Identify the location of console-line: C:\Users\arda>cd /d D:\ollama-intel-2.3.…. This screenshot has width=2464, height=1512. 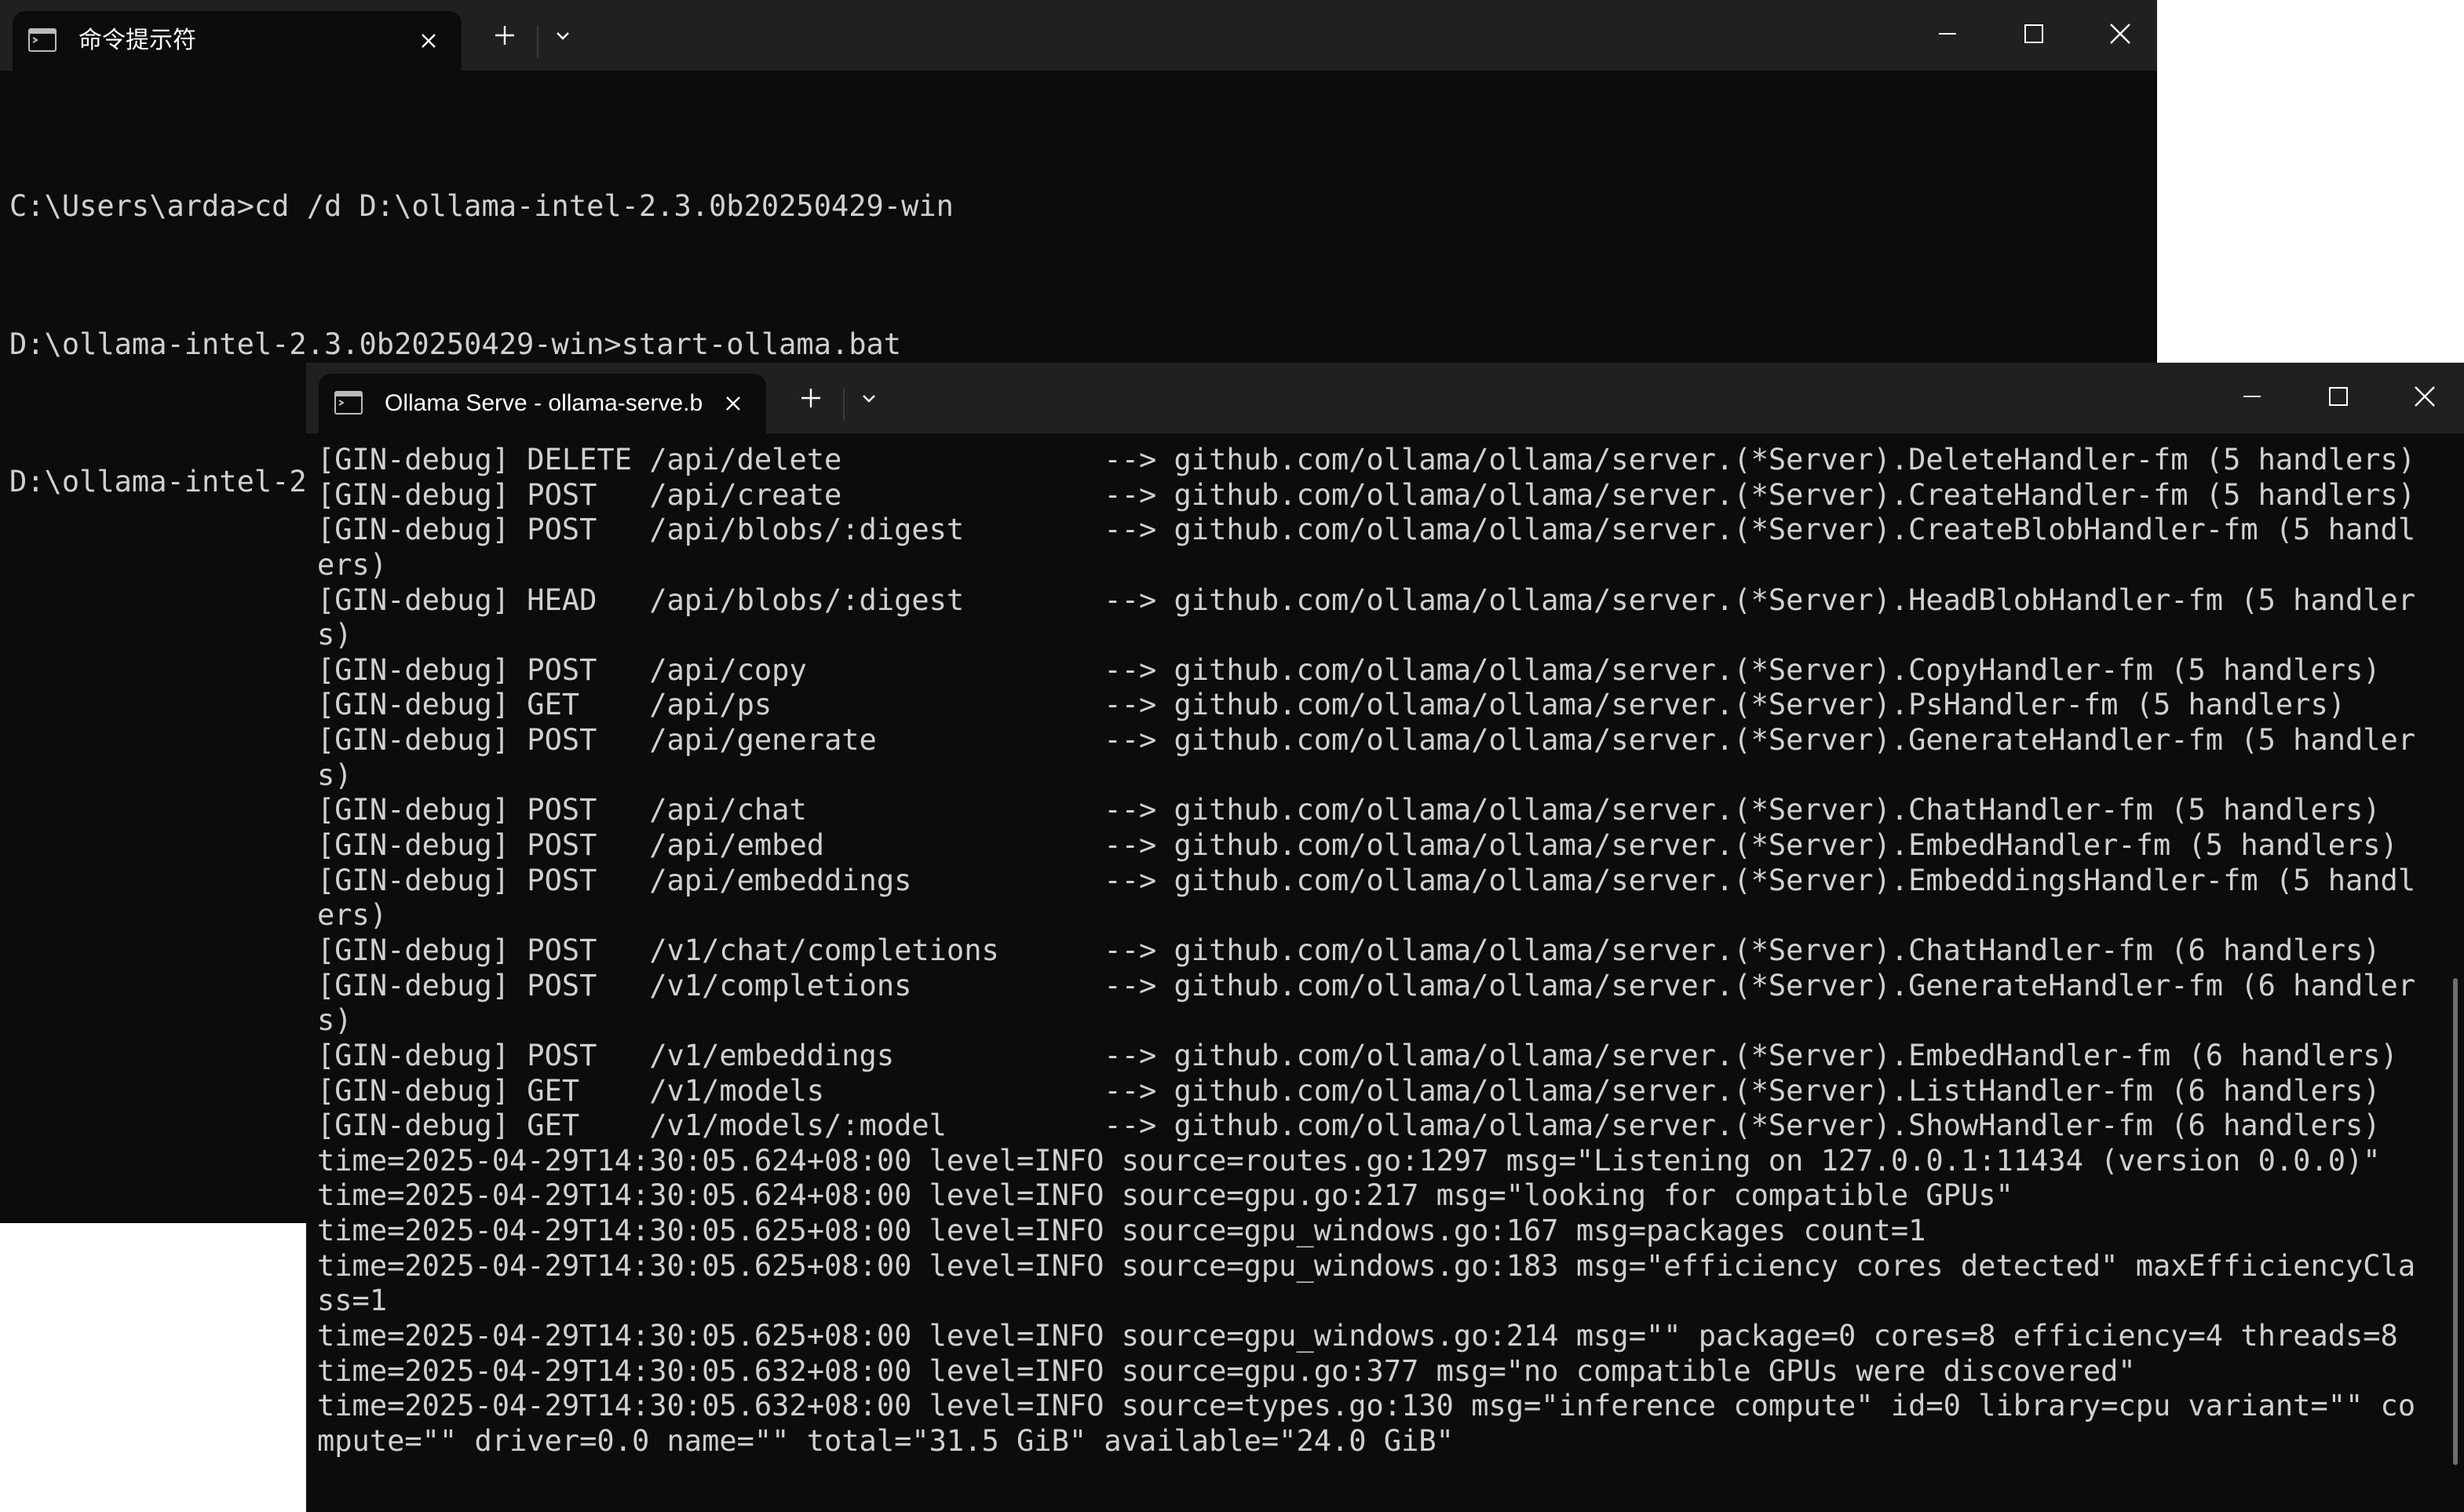
(481, 206).